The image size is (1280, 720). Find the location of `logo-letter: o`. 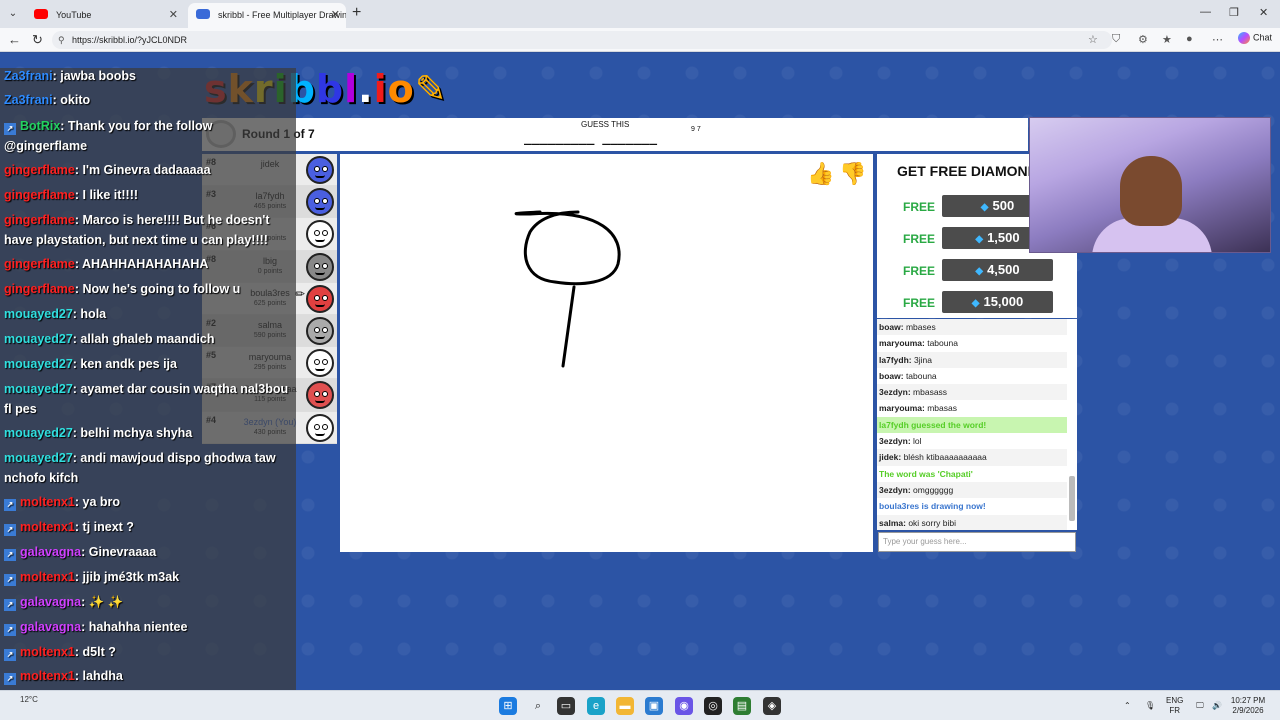

logo-letter: o is located at coordinates (401, 89).